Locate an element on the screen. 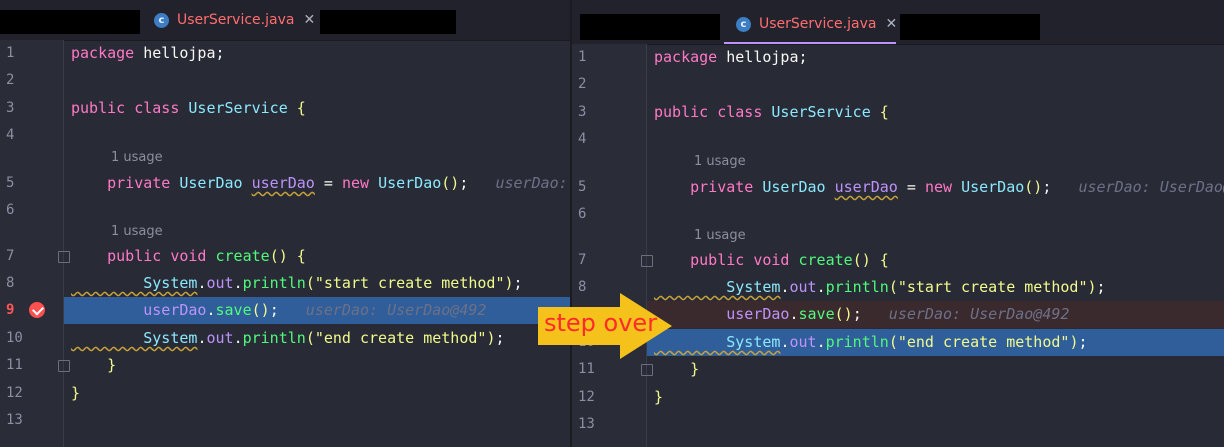 The image size is (1224, 447). line-number: 10 is located at coordinates (14, 338).